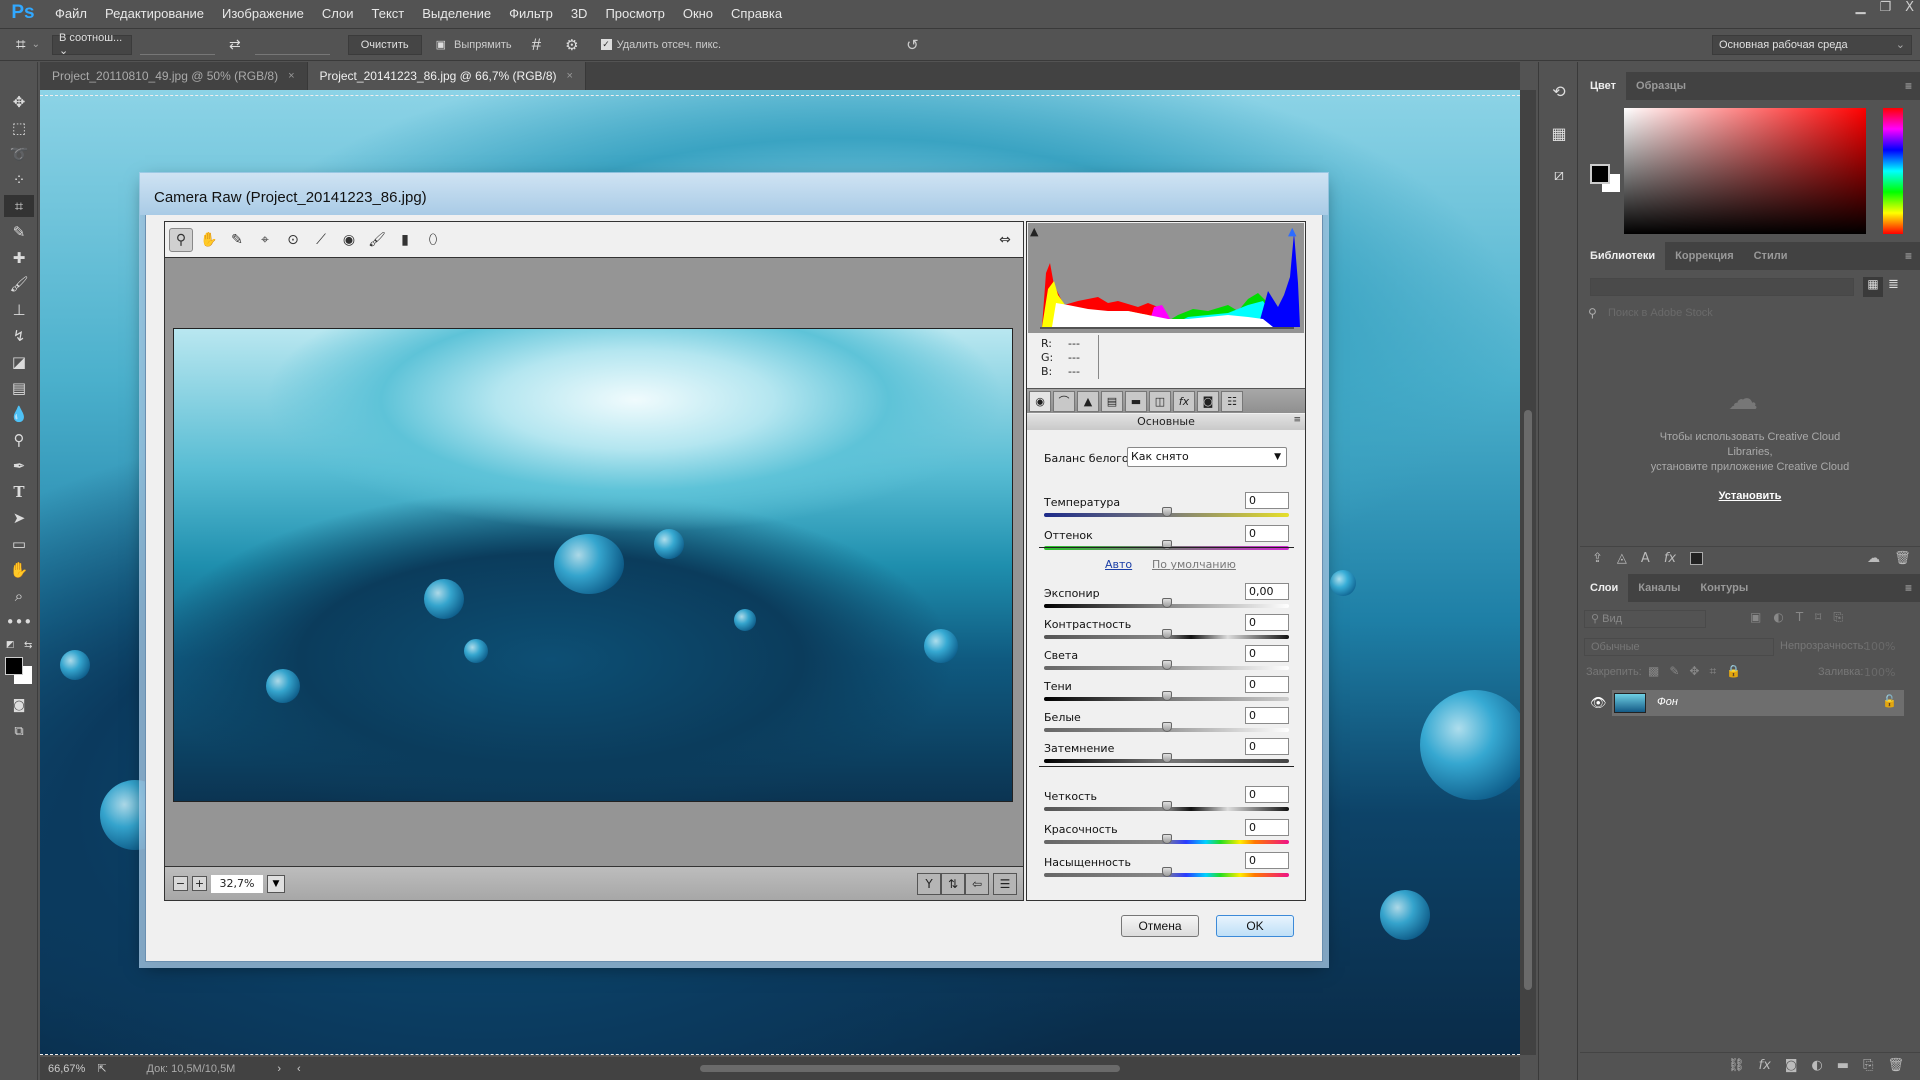  I want to click on before-after-view-icon: Y, so click(929, 884).